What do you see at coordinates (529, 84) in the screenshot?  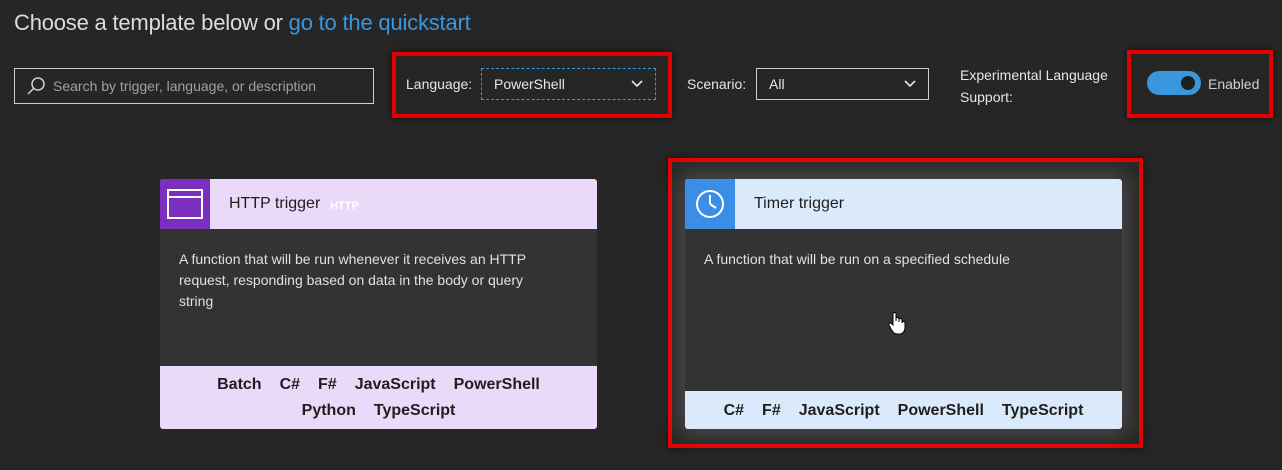 I see `language-select-value: PowerShell` at bounding box center [529, 84].